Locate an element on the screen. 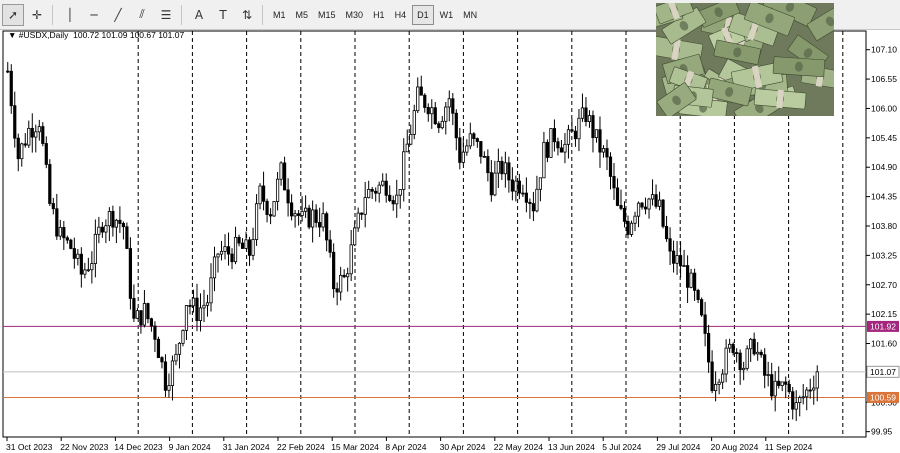 This screenshot has height=453, width=900. timeframe-w1-button: W1 is located at coordinates (447, 15).